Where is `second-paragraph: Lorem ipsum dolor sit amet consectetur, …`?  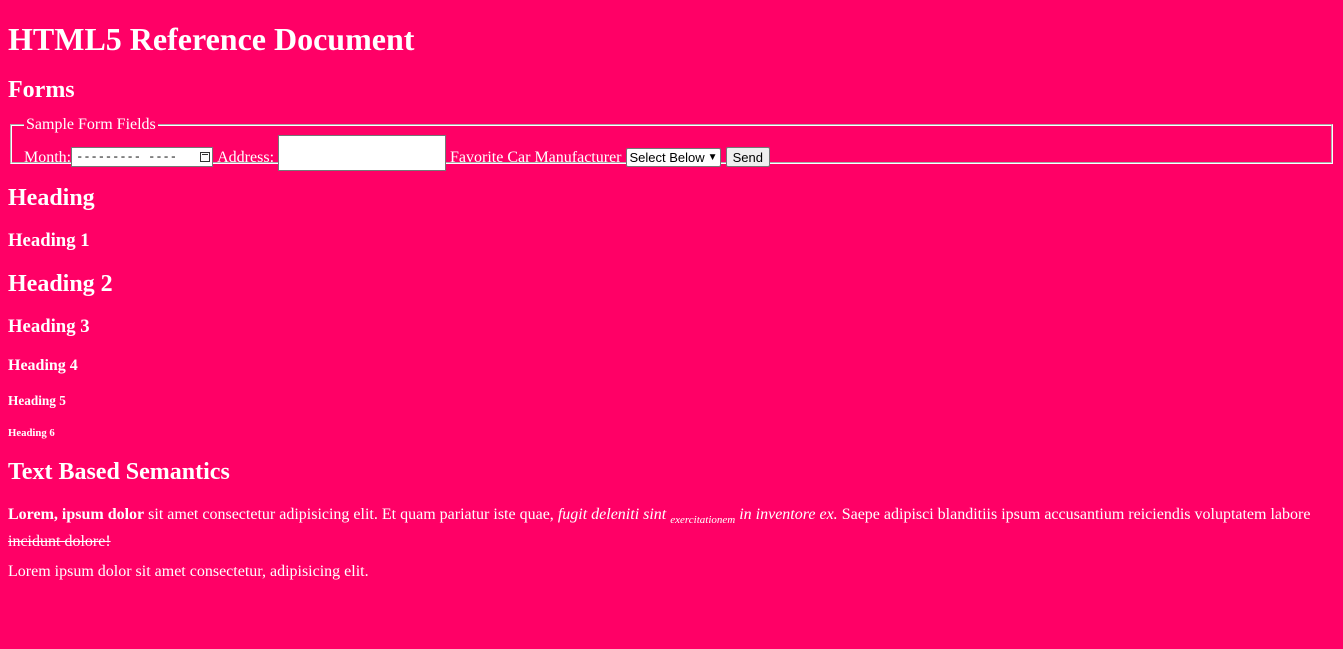 second-paragraph: Lorem ipsum dolor sit amet consectetur, … is located at coordinates (188, 572).